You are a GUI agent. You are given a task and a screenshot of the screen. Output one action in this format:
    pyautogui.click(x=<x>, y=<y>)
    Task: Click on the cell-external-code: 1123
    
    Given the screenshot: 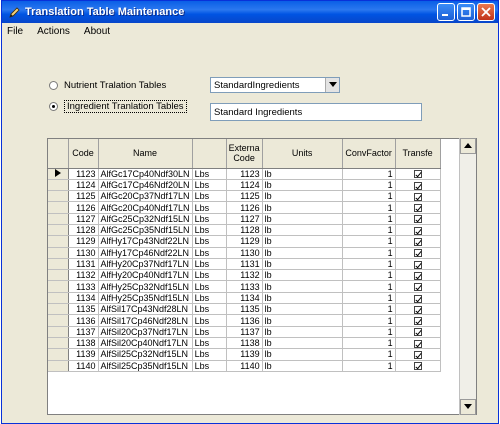 What is the action you would take?
    pyautogui.click(x=244, y=174)
    